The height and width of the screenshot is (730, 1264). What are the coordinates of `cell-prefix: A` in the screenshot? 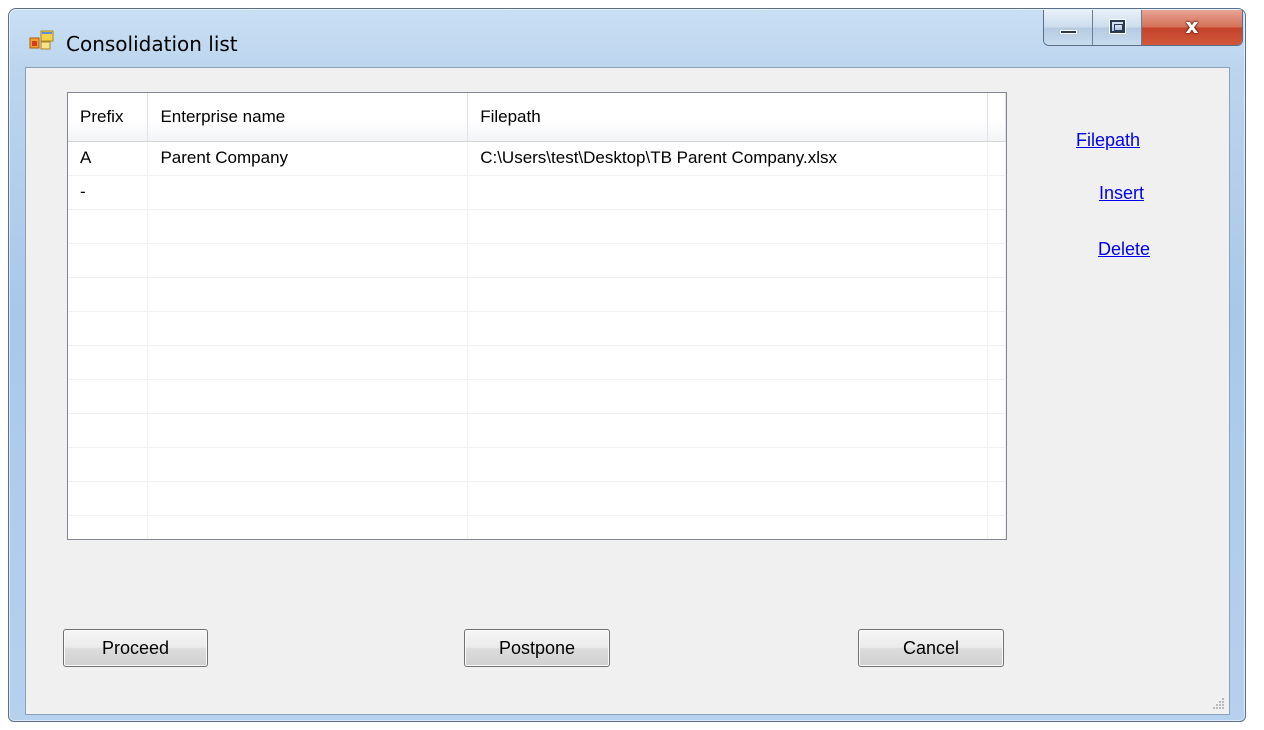 It's located at (108, 158).